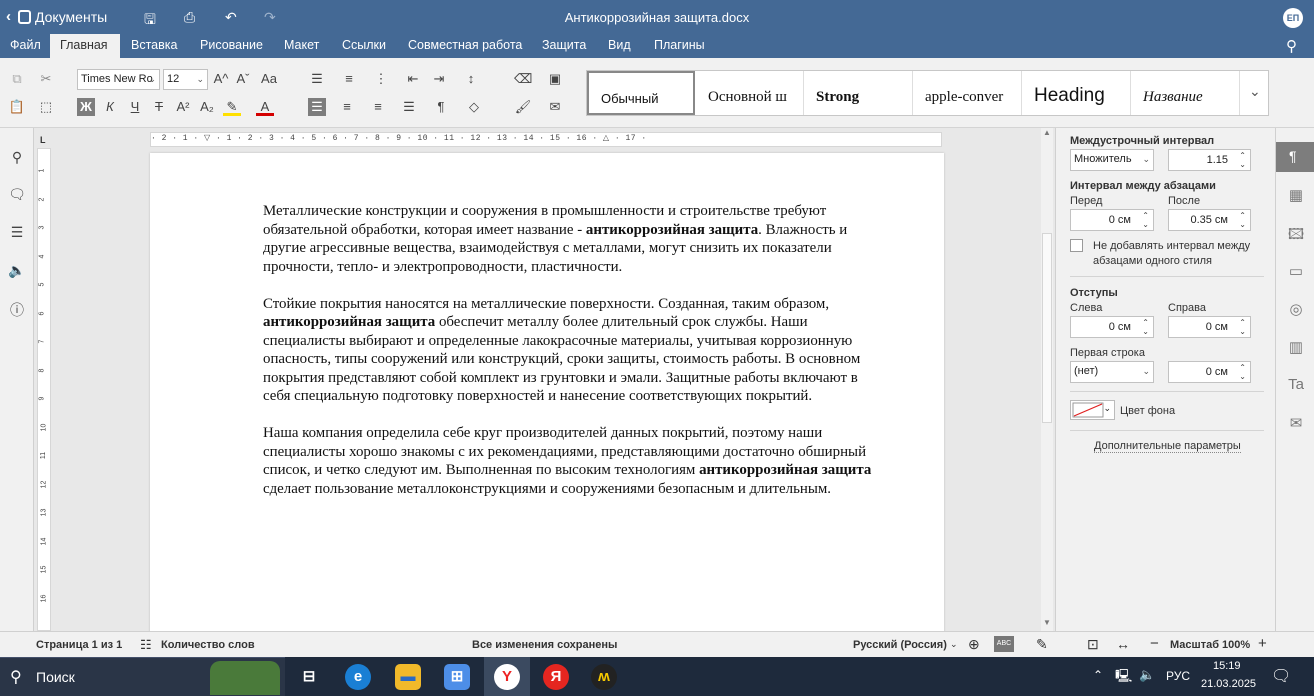 The height and width of the screenshot is (696, 1314). What do you see at coordinates (17, 194) in the screenshot?
I see `comments-icon: 🗨` at bounding box center [17, 194].